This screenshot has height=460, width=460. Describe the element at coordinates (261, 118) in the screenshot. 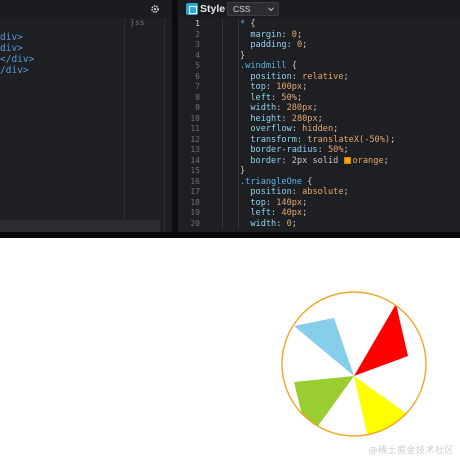

I see `code-token: height` at that location.